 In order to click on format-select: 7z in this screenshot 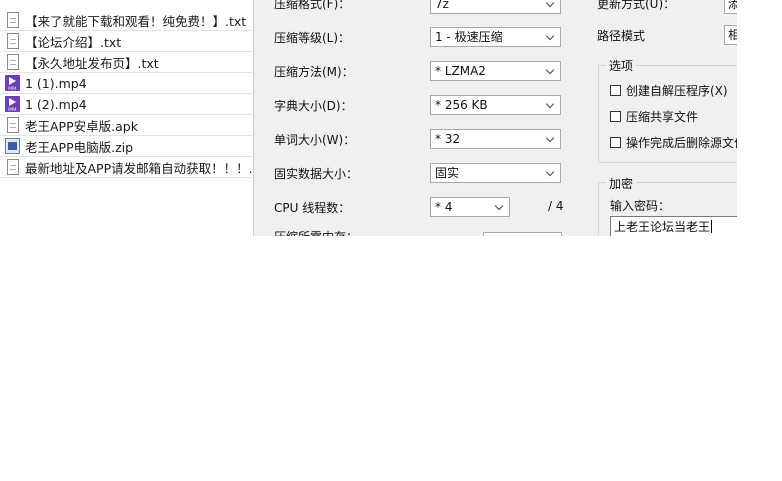, I will do `click(495, 7)`.